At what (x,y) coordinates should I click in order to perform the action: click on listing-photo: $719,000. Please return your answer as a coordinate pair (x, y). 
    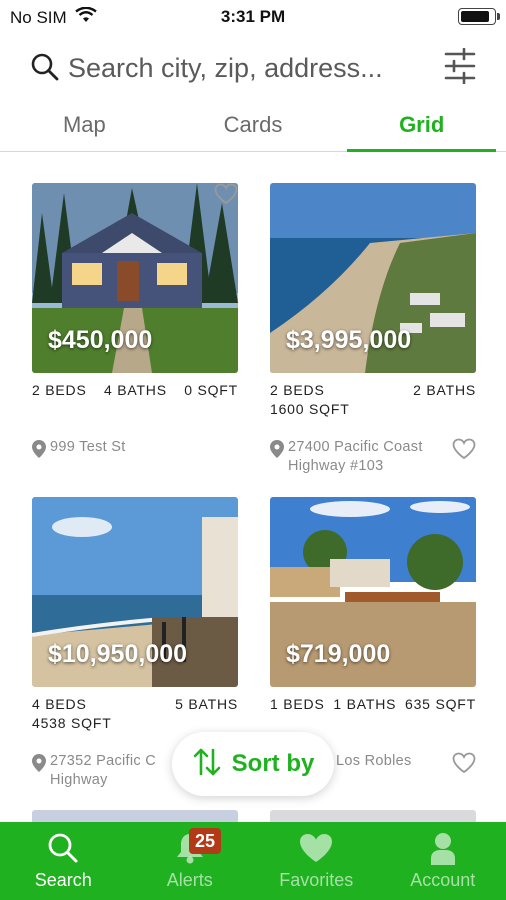
    Looking at the image, I should click on (373, 592).